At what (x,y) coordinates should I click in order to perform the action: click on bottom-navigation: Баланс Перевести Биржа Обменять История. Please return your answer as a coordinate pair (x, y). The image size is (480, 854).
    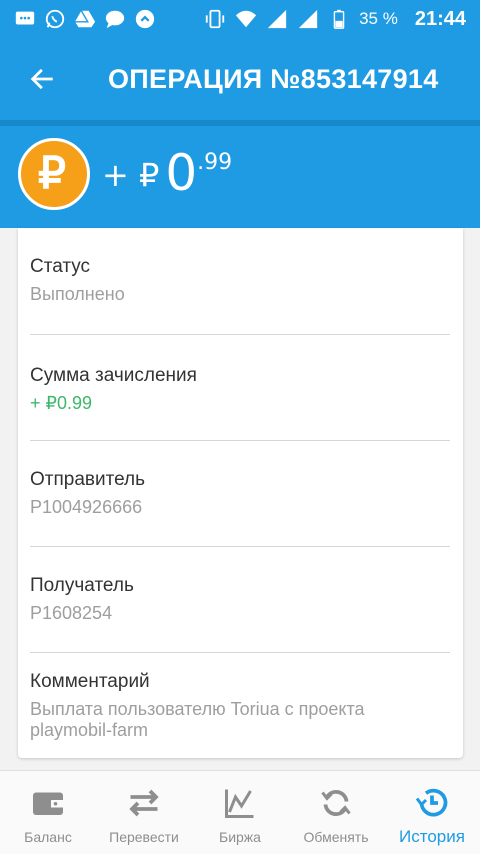
    Looking at the image, I should click on (240, 812).